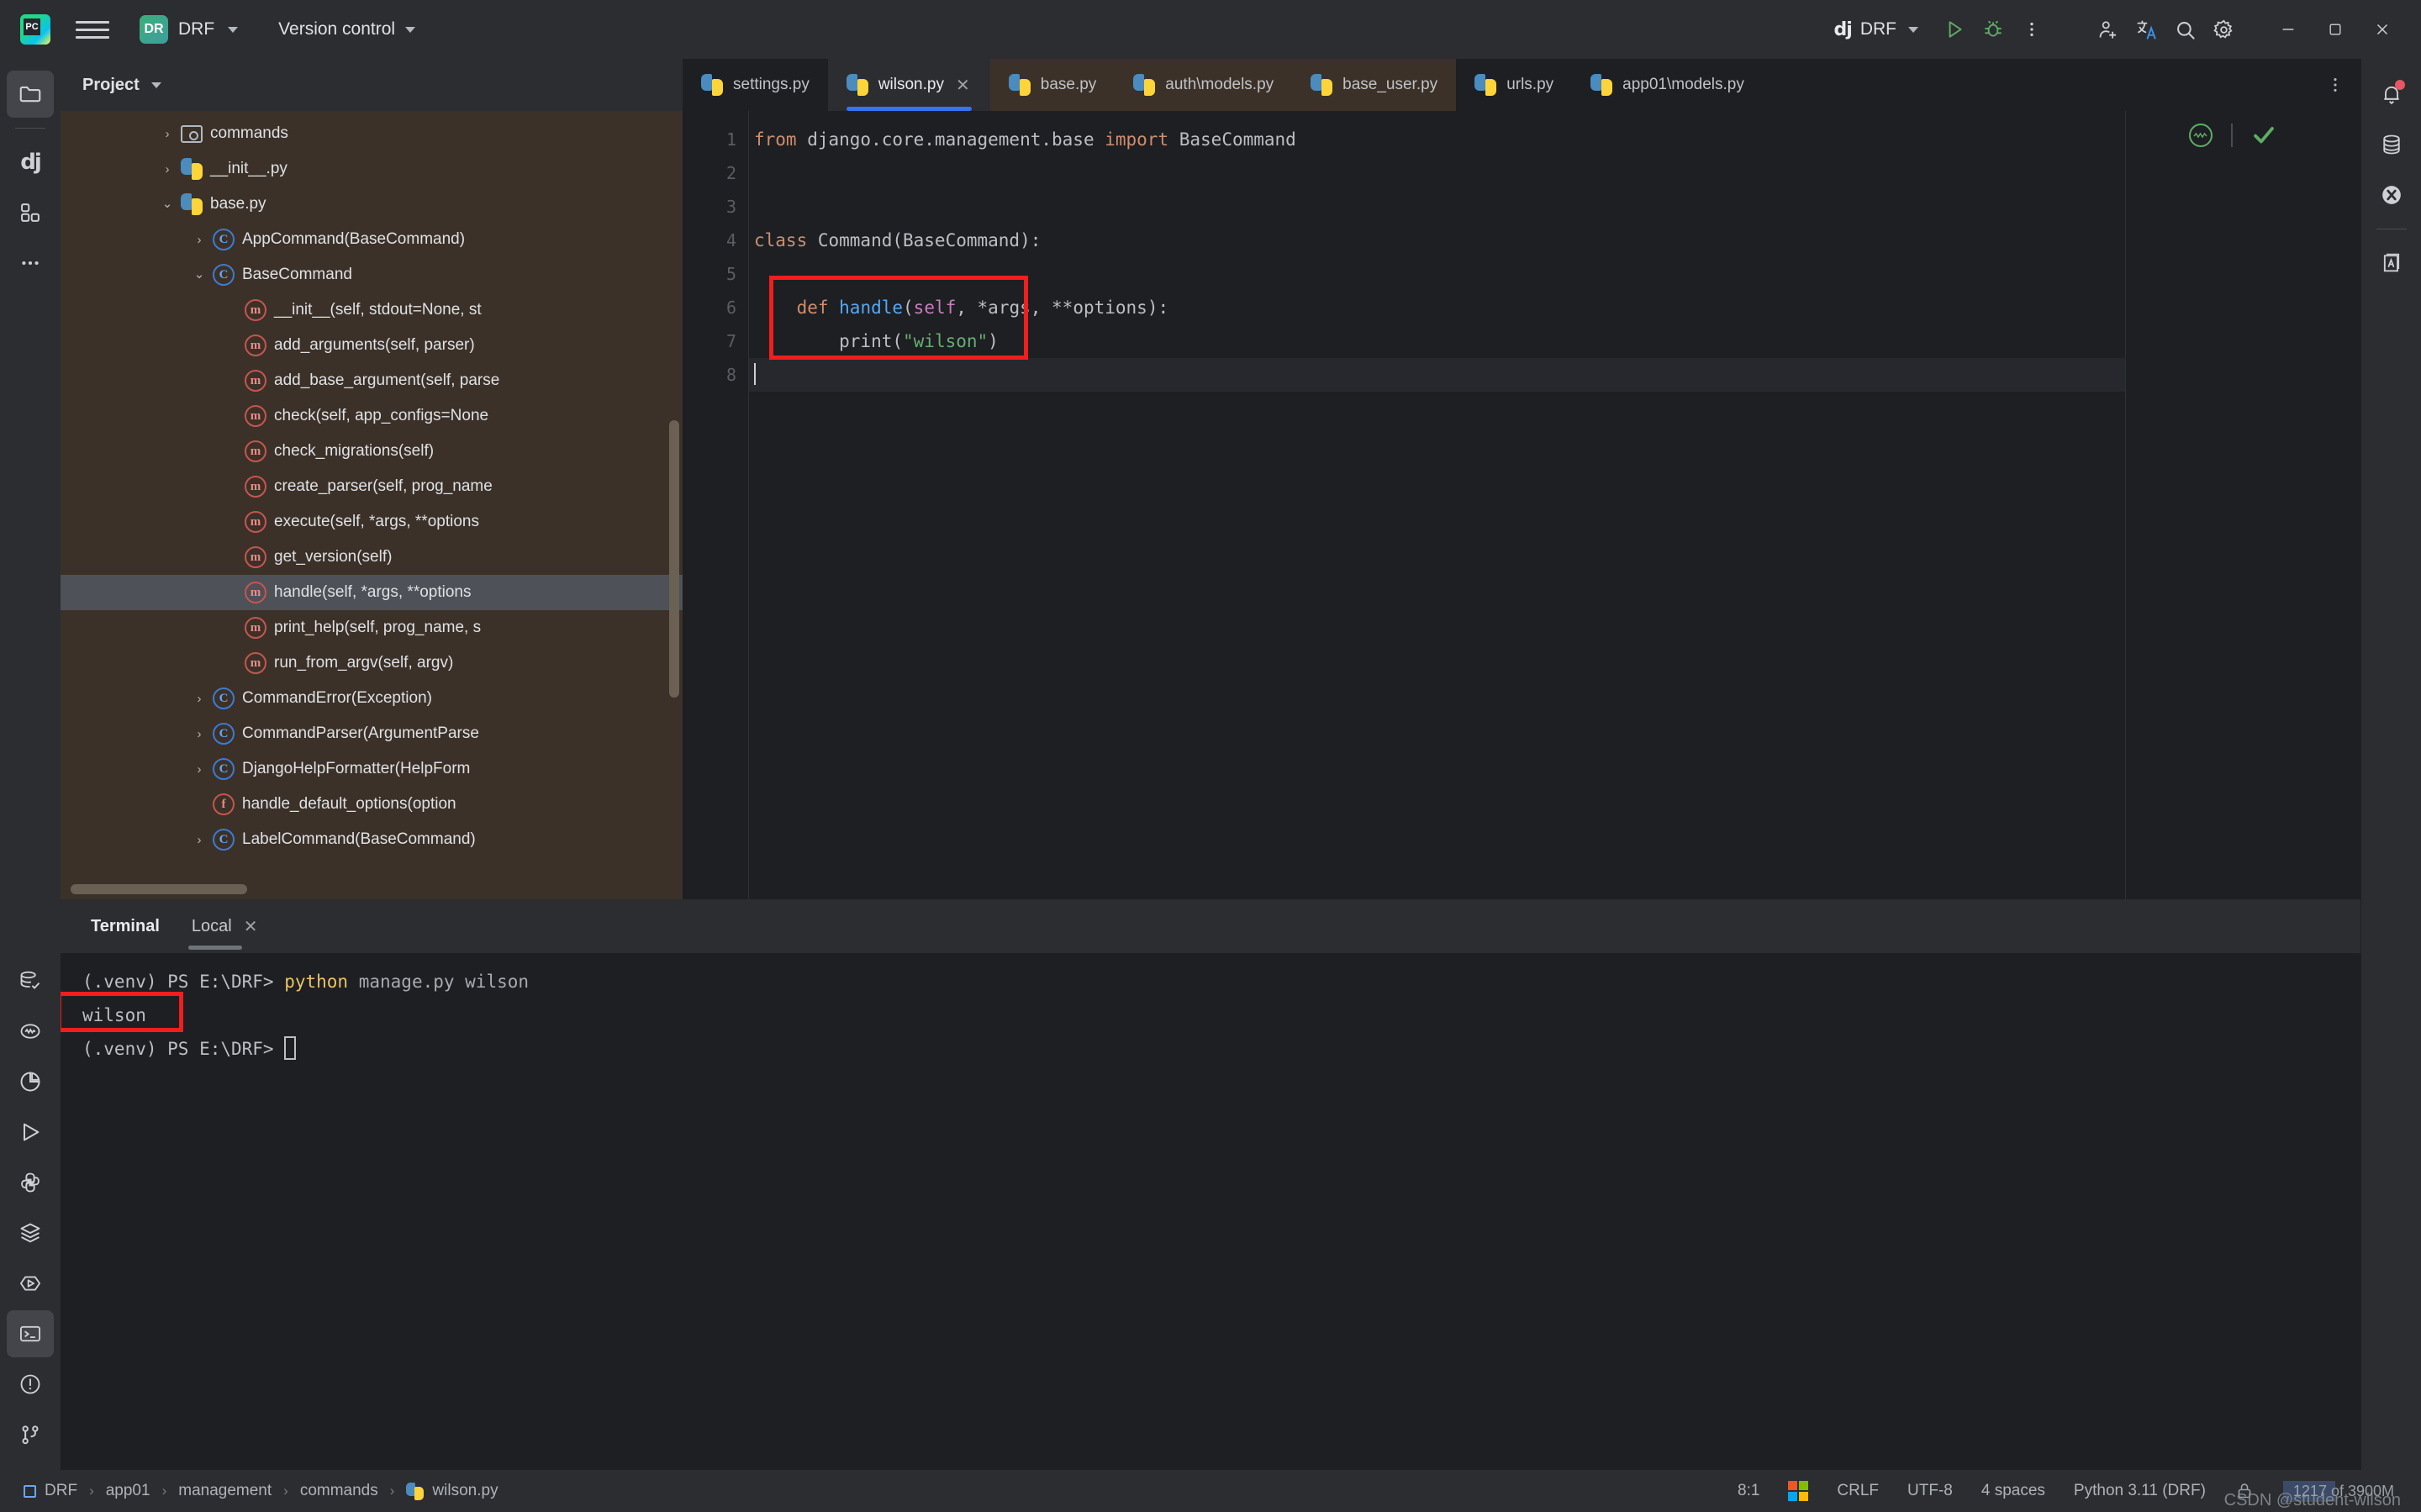 The image size is (2421, 1512). What do you see at coordinates (30, 1232) in the screenshot?
I see `sidebar-item-services` at bounding box center [30, 1232].